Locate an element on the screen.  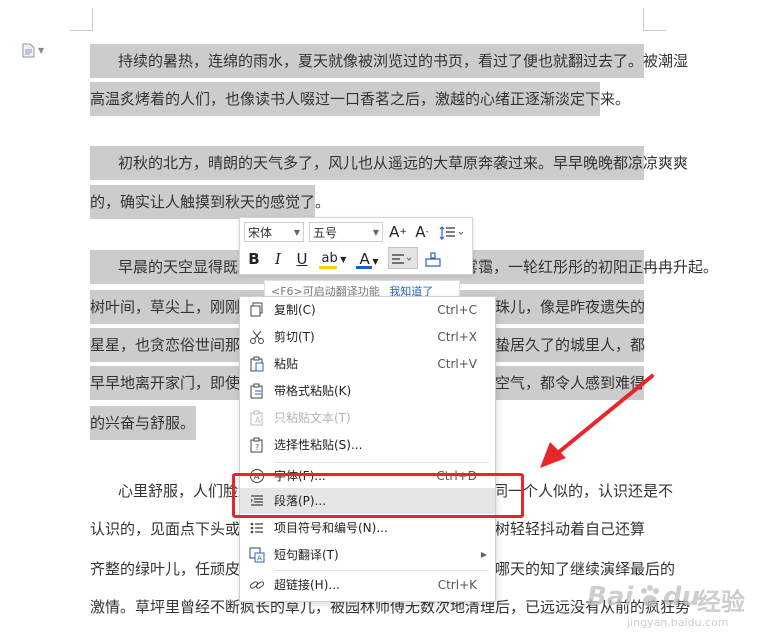
text-line: 持续的暑热，连绵的雨水，夏天就像被浏览过的书页，看过了便也就翻过去了。被潮湿 is located at coordinates (389, 61).